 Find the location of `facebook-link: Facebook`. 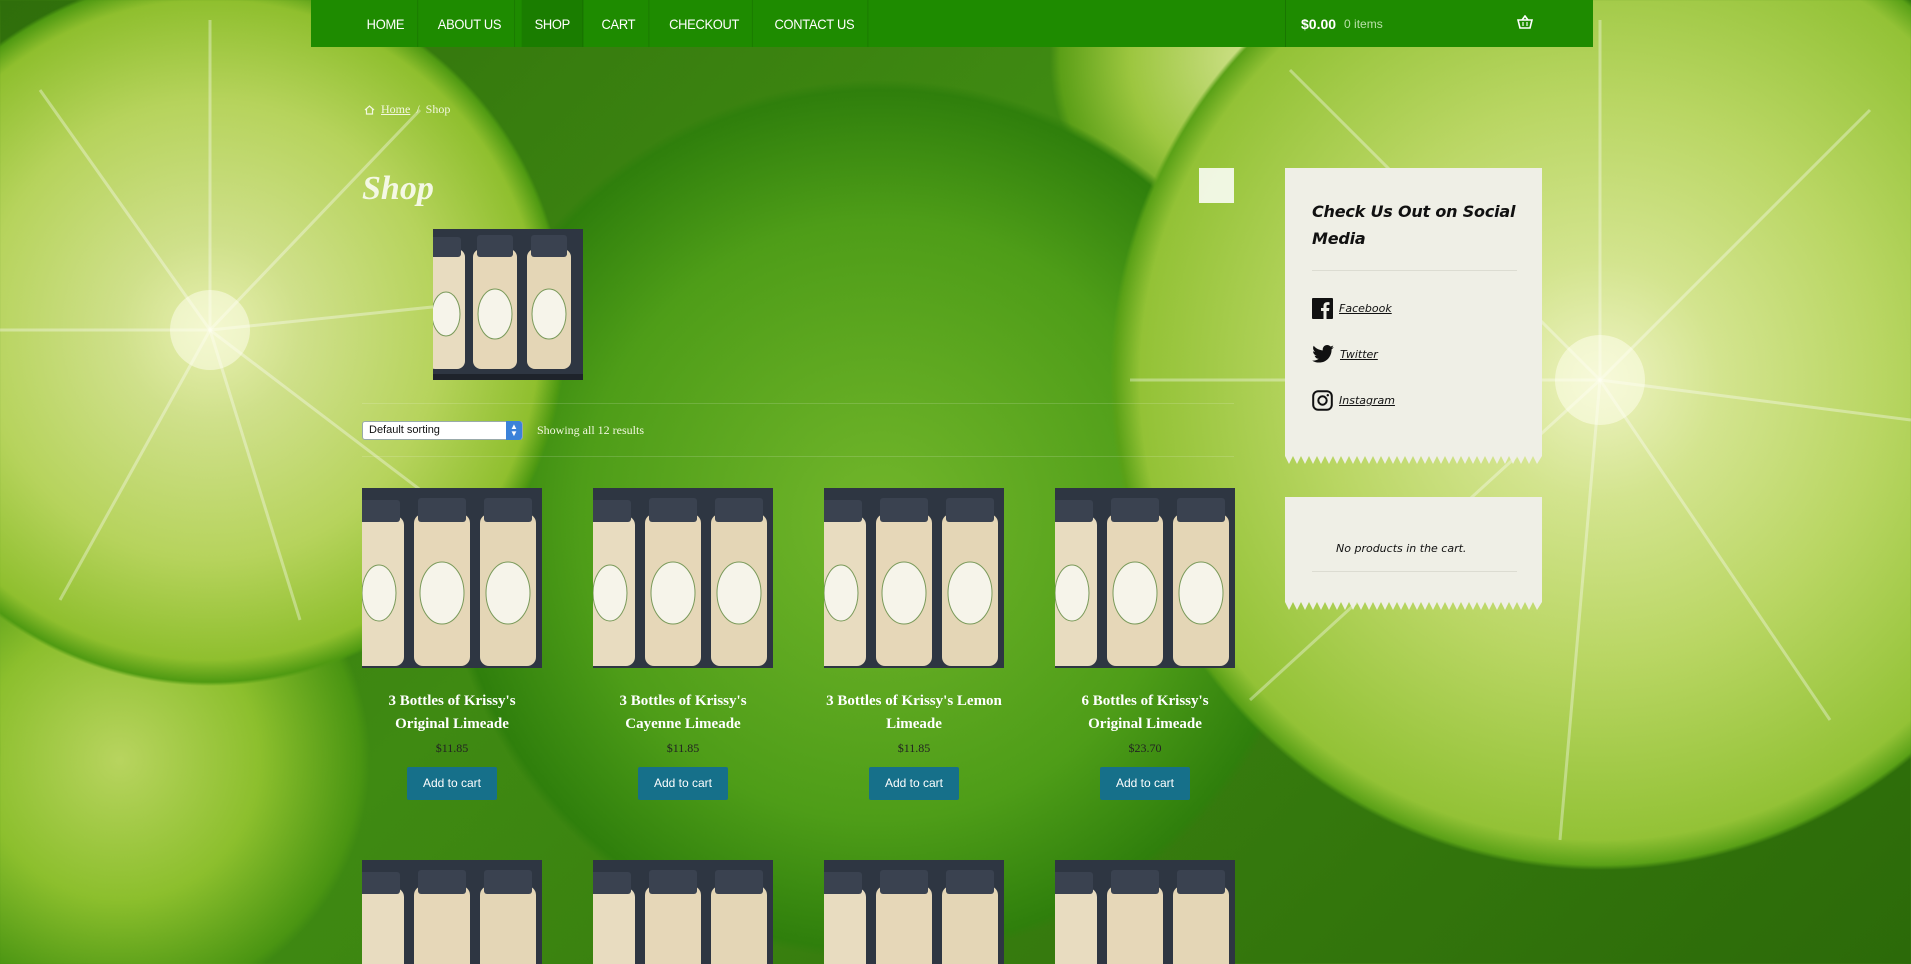

facebook-link: Facebook is located at coordinates (1352, 308).